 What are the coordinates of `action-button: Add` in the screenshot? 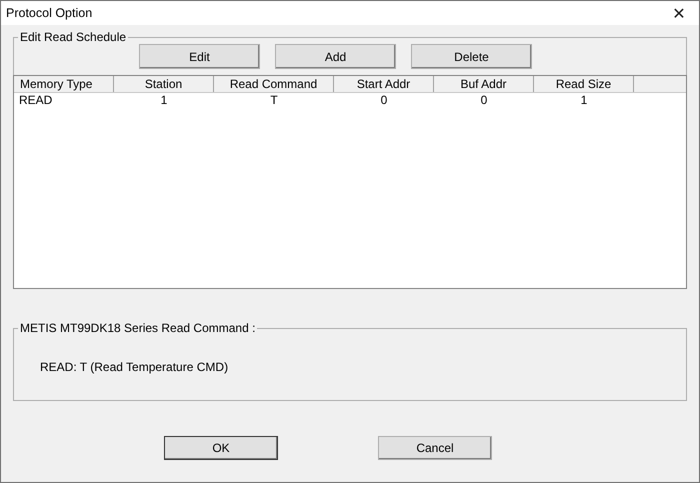 It's located at (335, 56).